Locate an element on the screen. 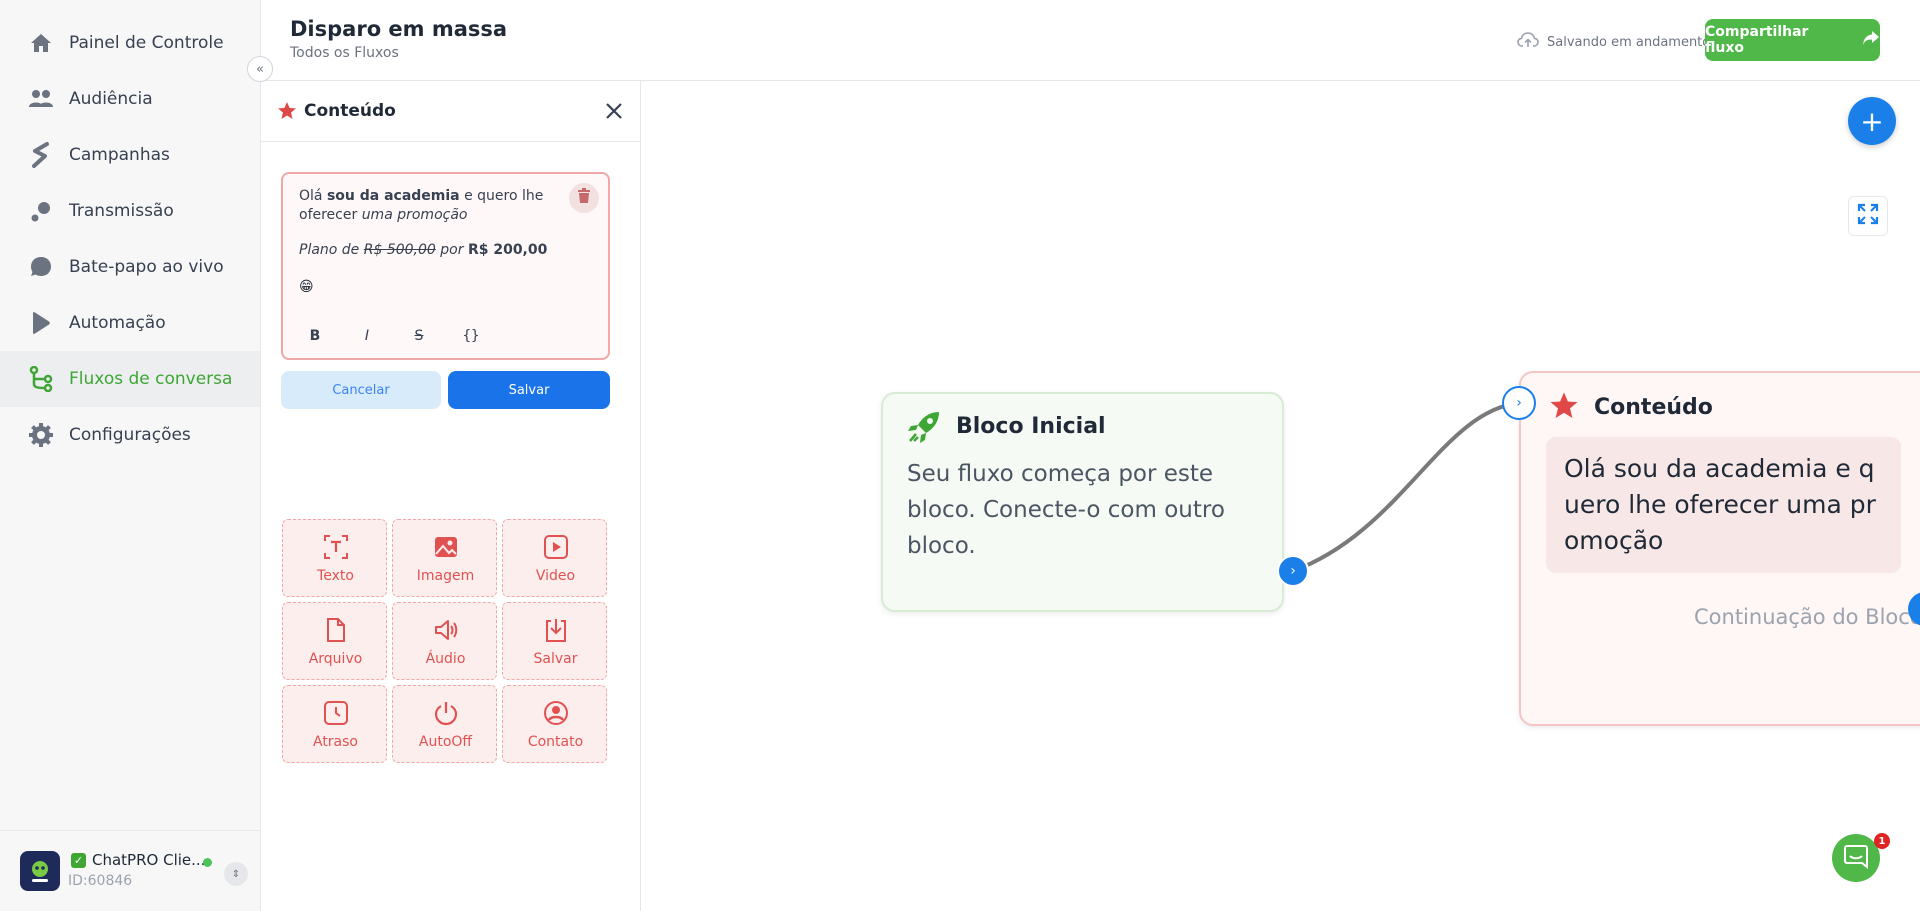 The height and width of the screenshot is (911, 1920). tool-atraso: Atraso is located at coordinates (334, 724).